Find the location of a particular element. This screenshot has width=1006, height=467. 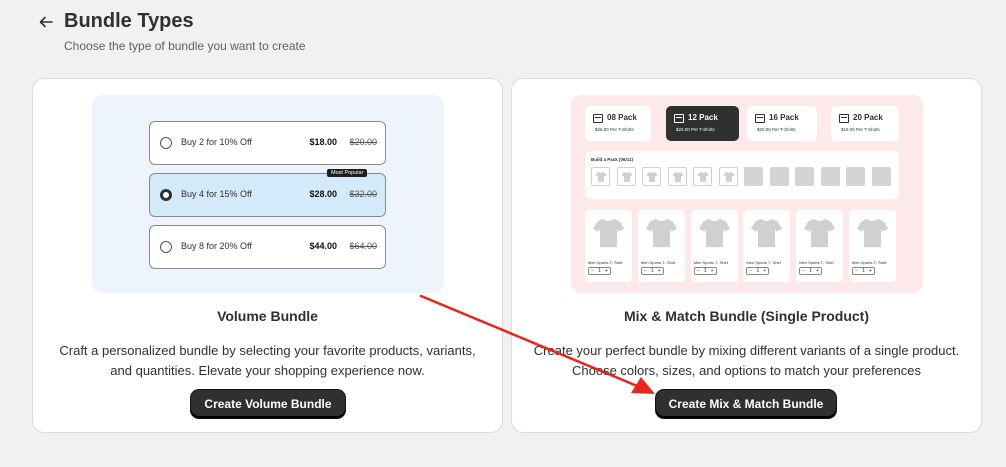

pack-option-16: 16 Pack $20.00 Per T-Shirts is located at coordinates (782, 123).